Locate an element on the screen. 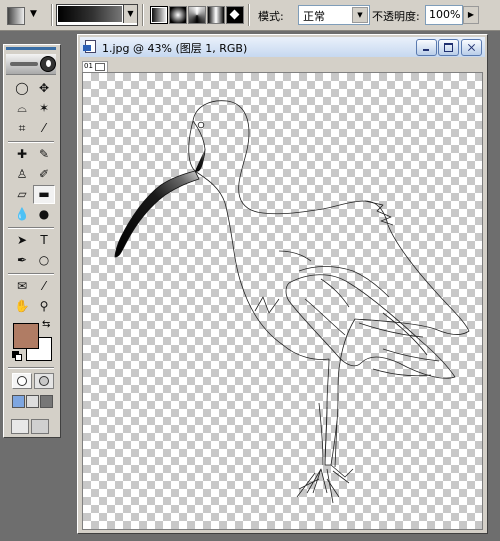 Image resolution: width=500 pixels, height=541 pixels. linear-gradient-button is located at coordinates (159, 15).